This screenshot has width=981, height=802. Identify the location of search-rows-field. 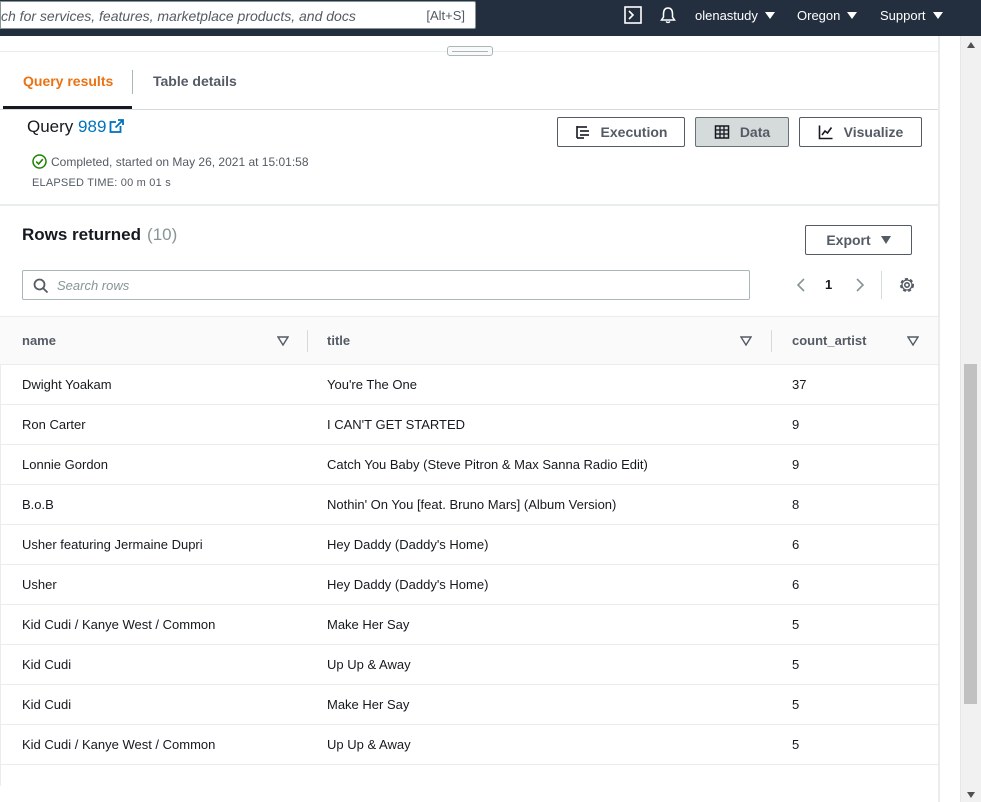
(386, 285).